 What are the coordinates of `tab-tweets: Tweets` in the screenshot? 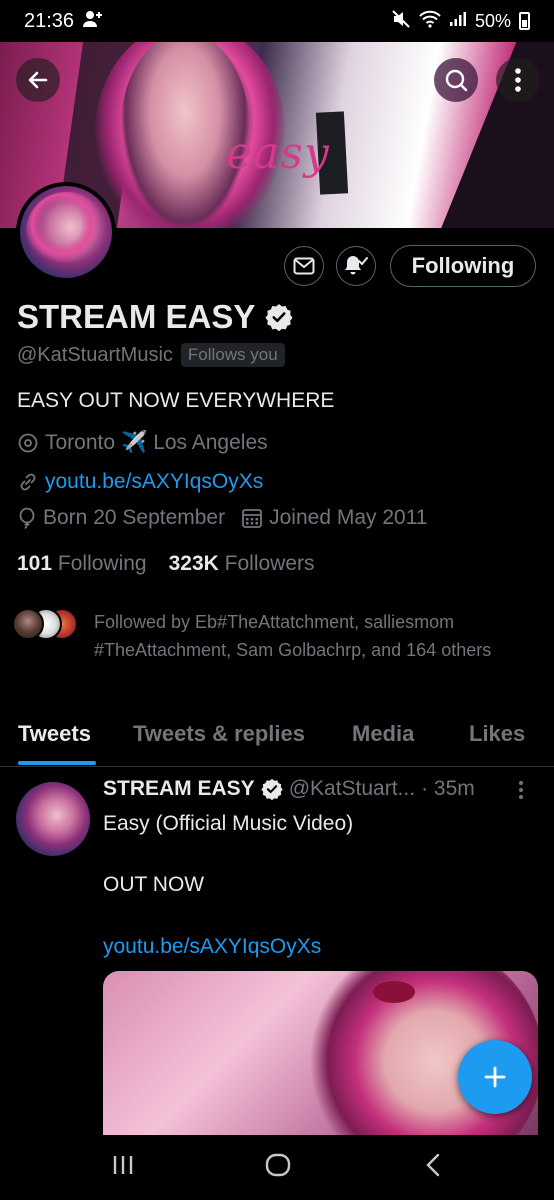 It's located at (54, 734).